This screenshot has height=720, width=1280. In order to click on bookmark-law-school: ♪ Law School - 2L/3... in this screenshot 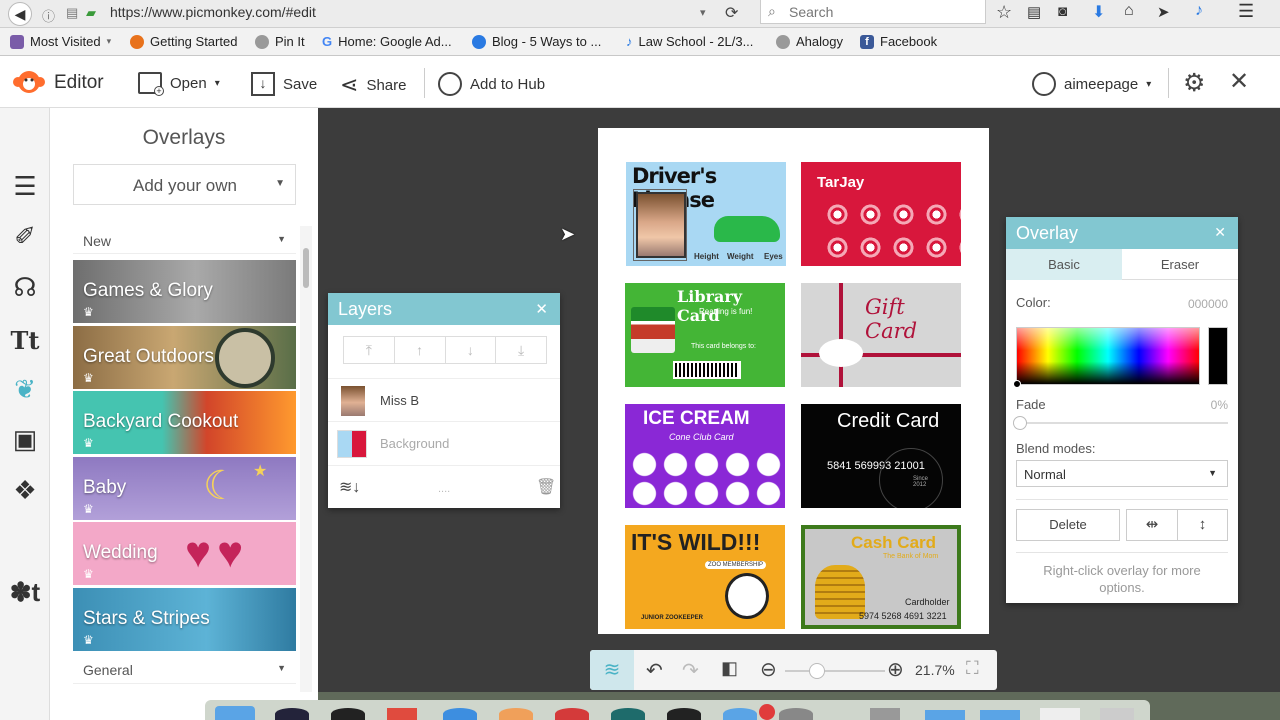, I will do `click(689, 41)`.